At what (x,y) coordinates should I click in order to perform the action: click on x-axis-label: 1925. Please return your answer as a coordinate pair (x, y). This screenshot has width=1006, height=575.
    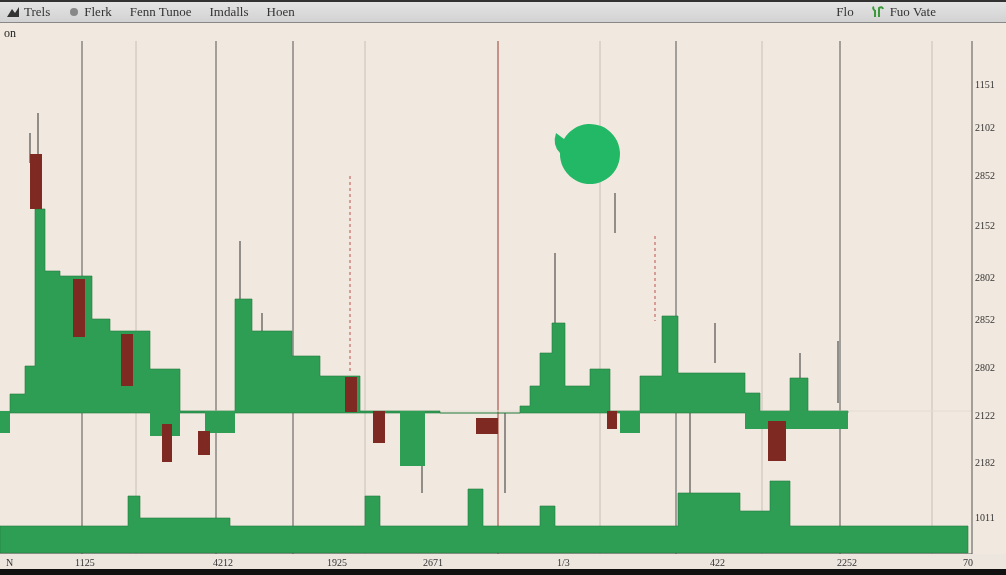
    Looking at the image, I should click on (337, 562).